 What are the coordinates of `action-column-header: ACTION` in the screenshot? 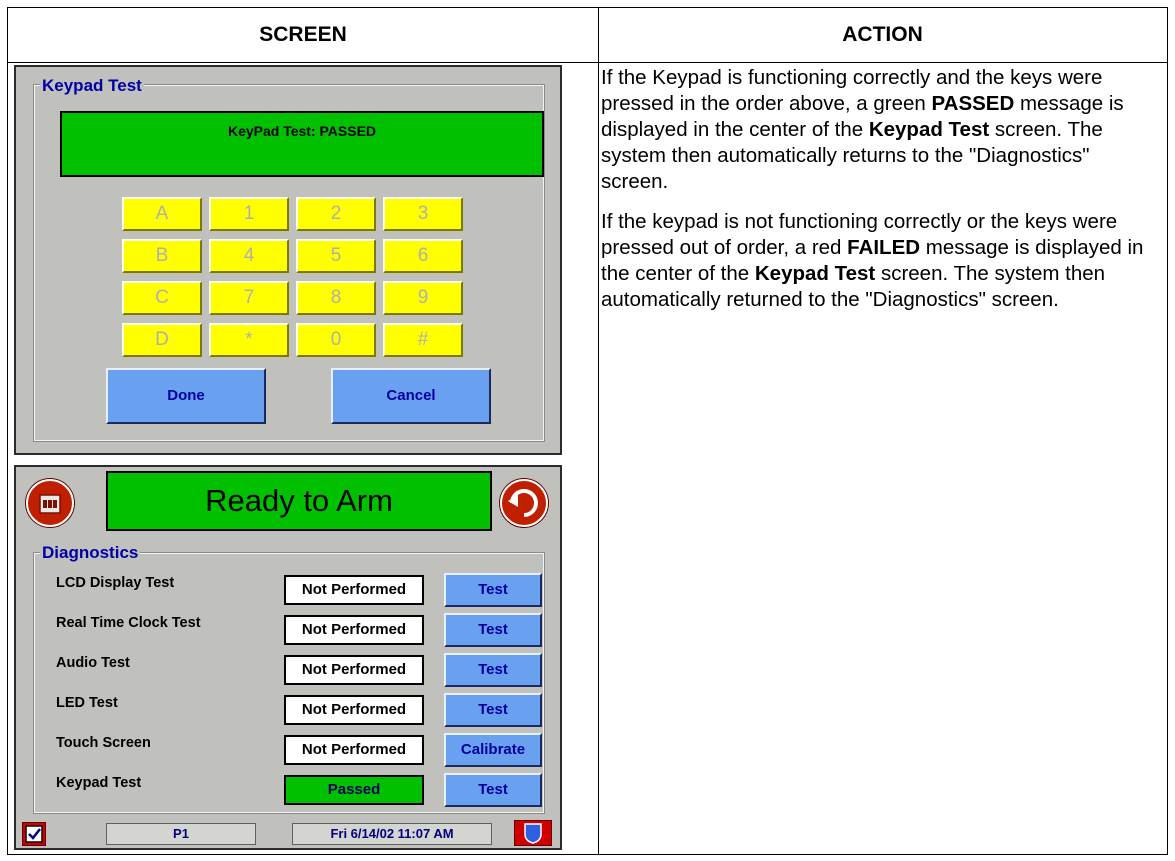 It's located at (882, 34).